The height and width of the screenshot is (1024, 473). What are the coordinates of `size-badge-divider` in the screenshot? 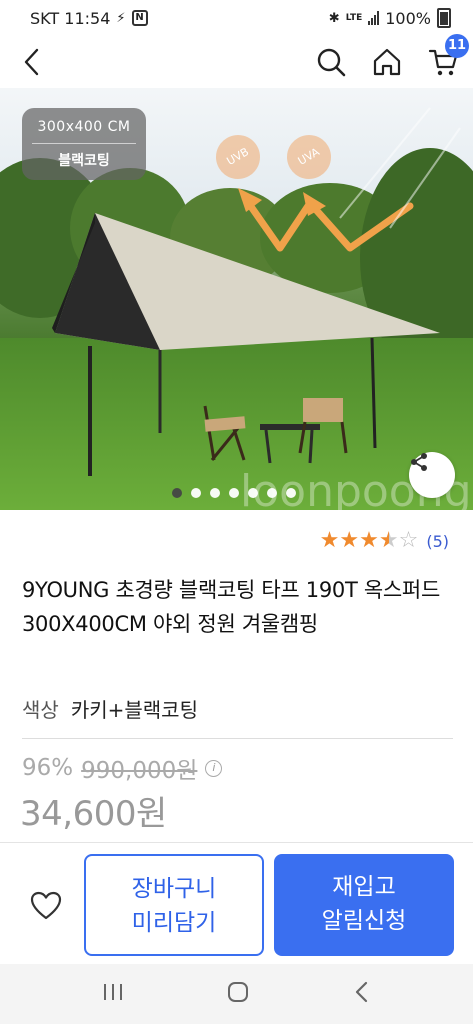 It's located at (84, 143).